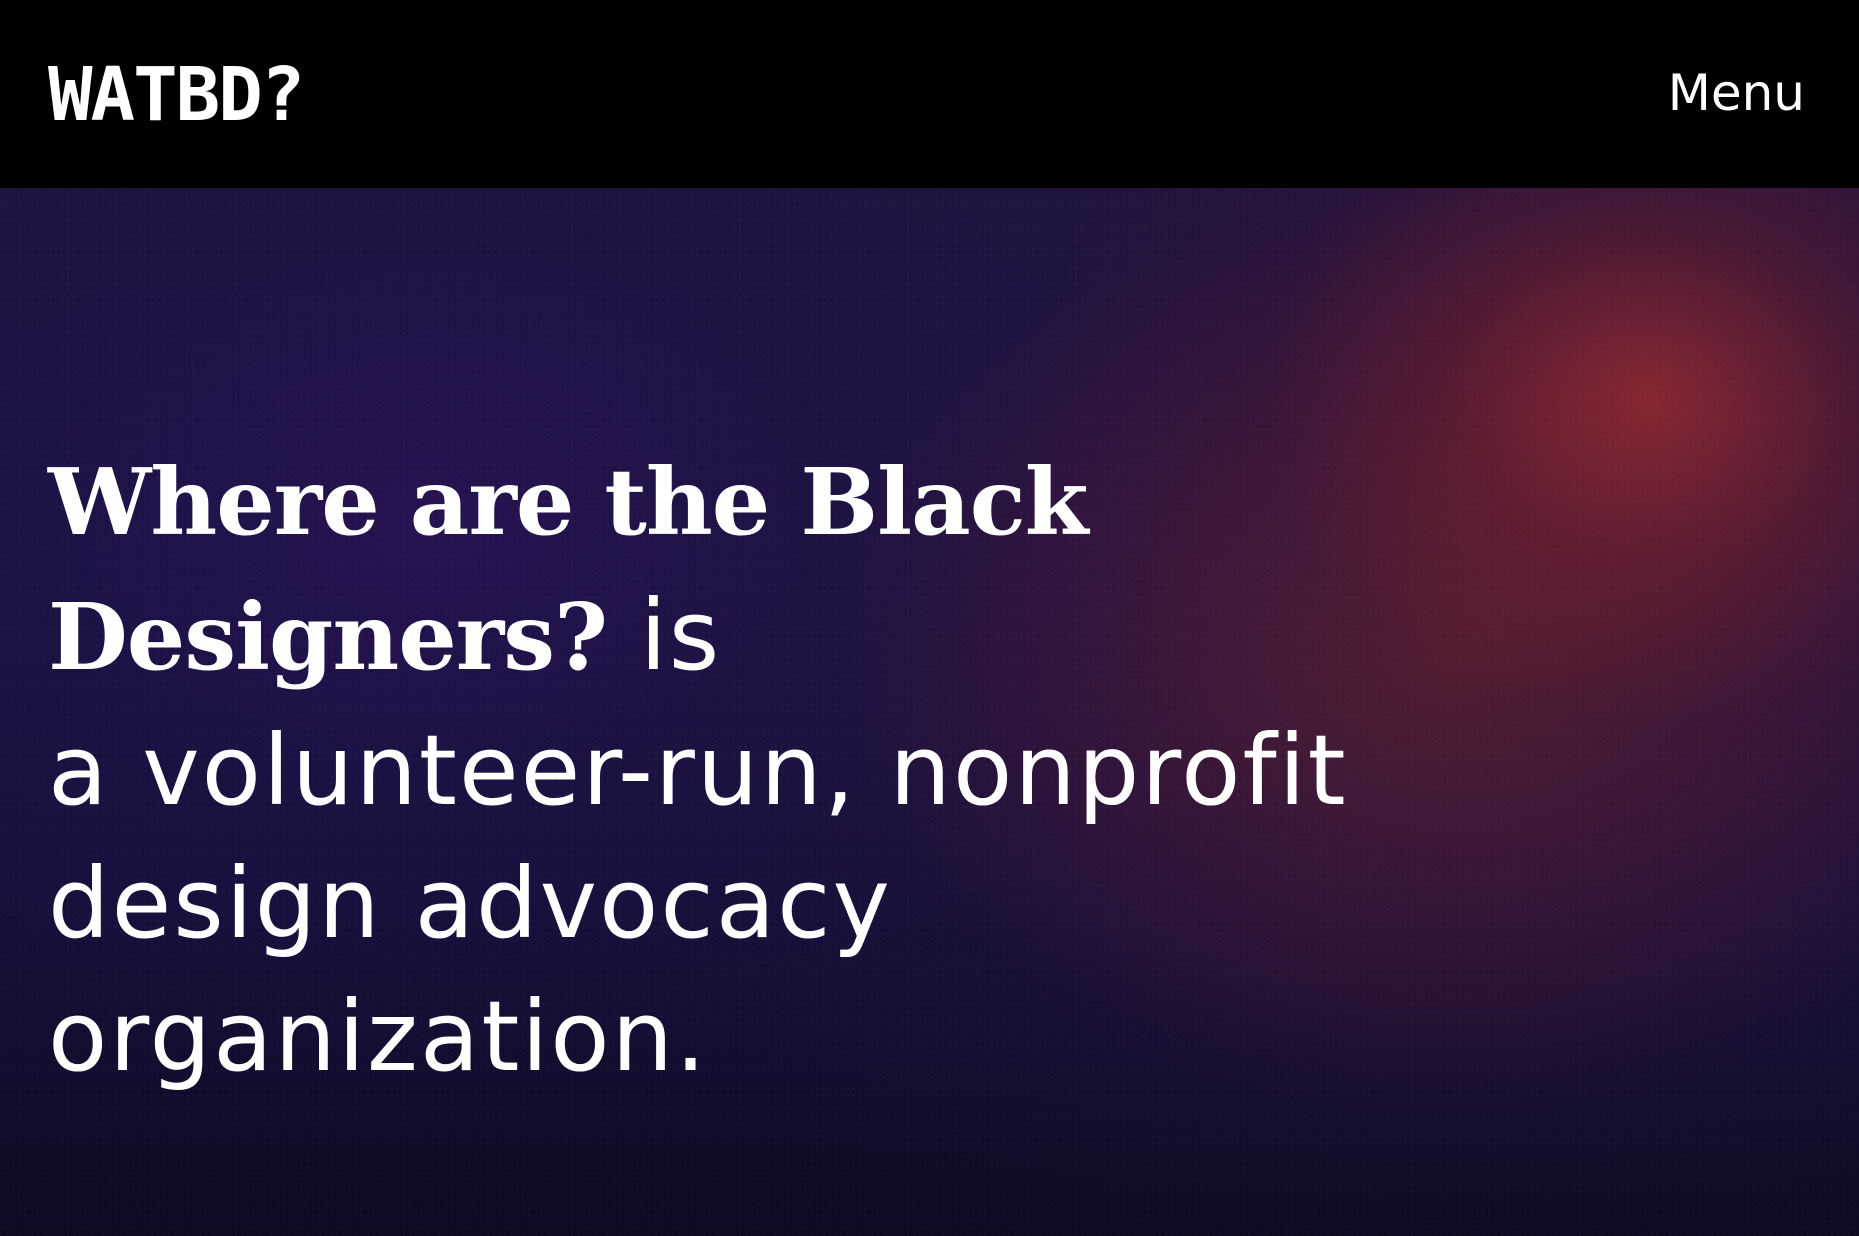 The image size is (1859, 1236). Describe the element at coordinates (698, 770) in the screenshot. I see `headline-line-2: a volunteer-run, nonprofit` at that location.